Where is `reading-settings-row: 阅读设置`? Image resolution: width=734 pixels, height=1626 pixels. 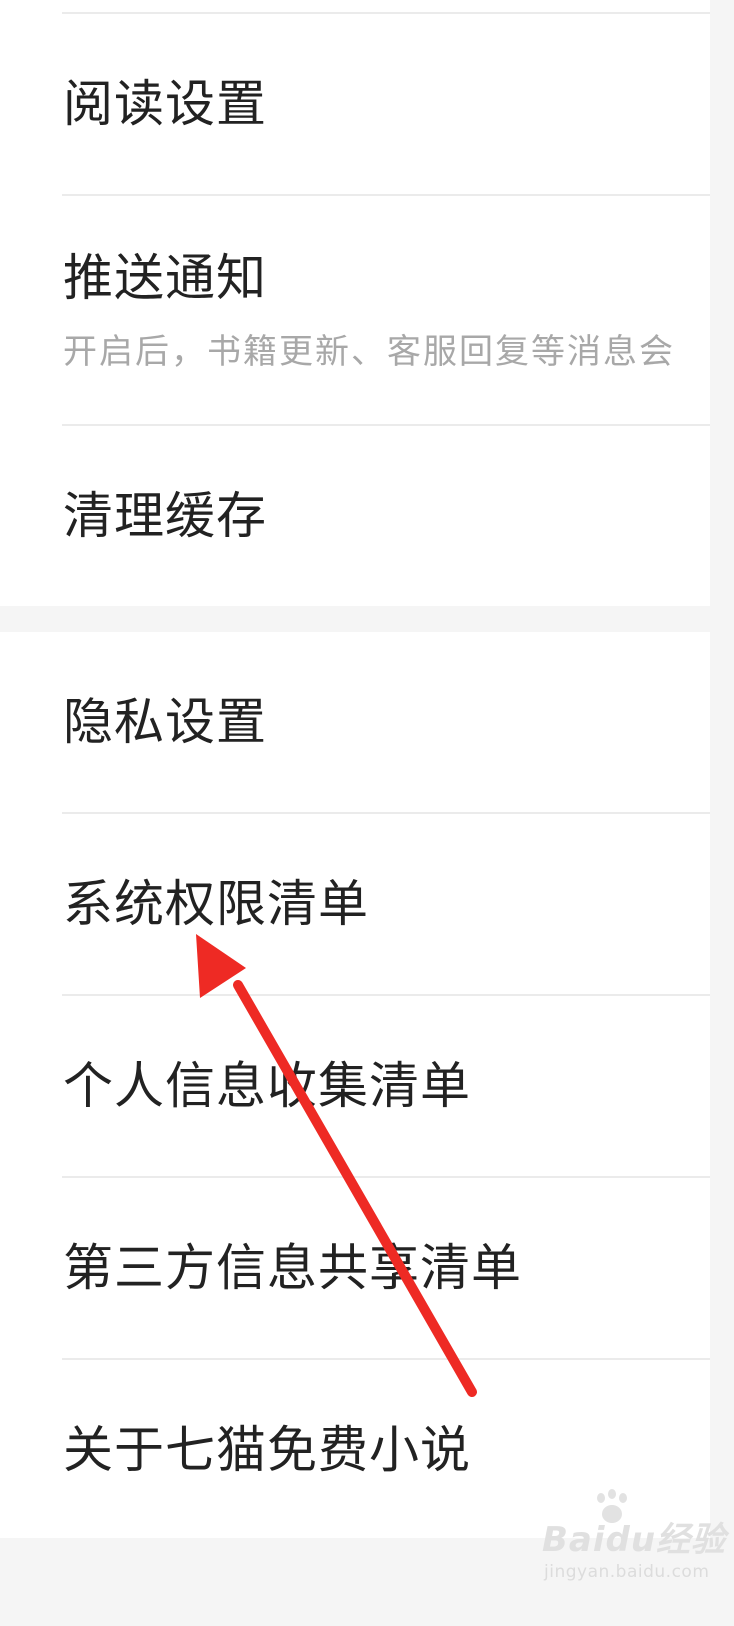 reading-settings-row: 阅读设置 is located at coordinates (355, 104).